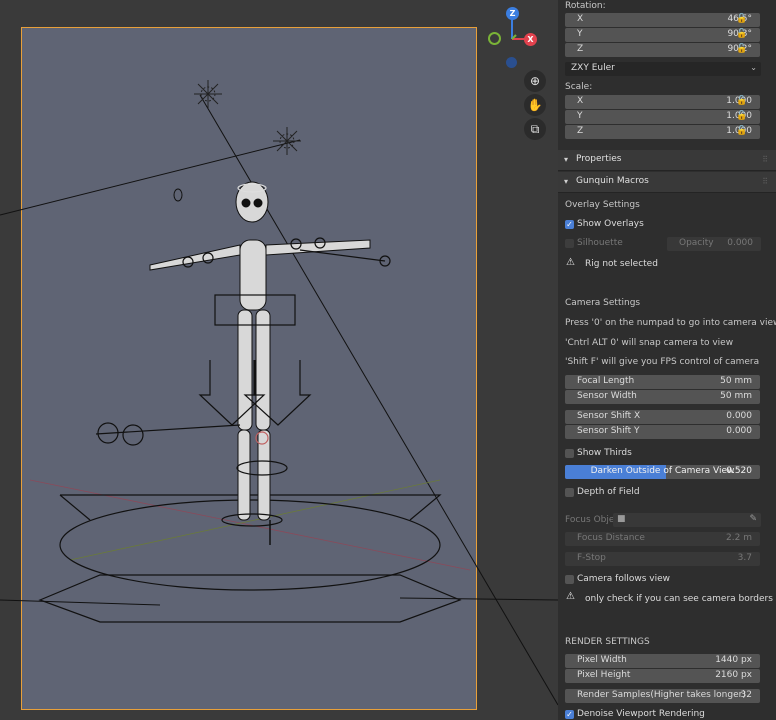 This screenshot has height=720, width=776. I want to click on pixel-width-field: Pixel Width 1440 px, so click(662, 661).